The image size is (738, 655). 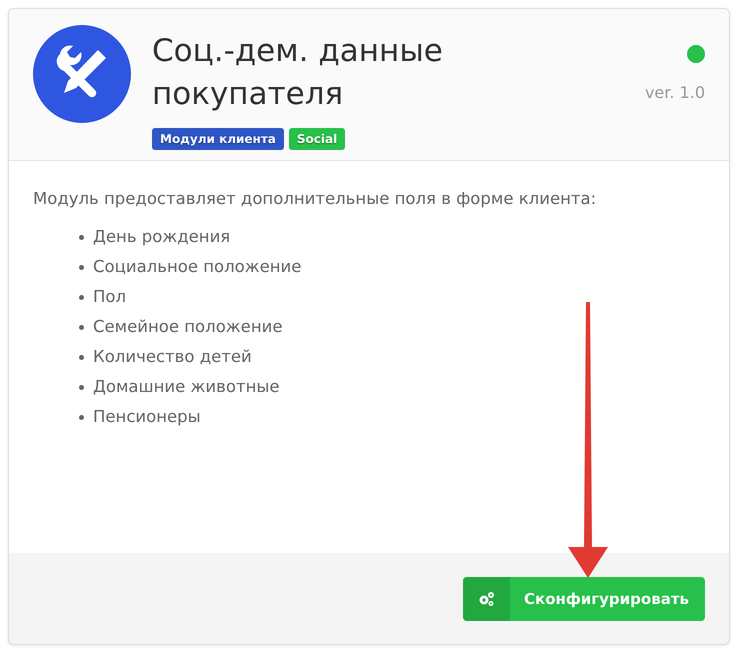 I want to click on field-list-item: Количество детей, so click(x=172, y=357).